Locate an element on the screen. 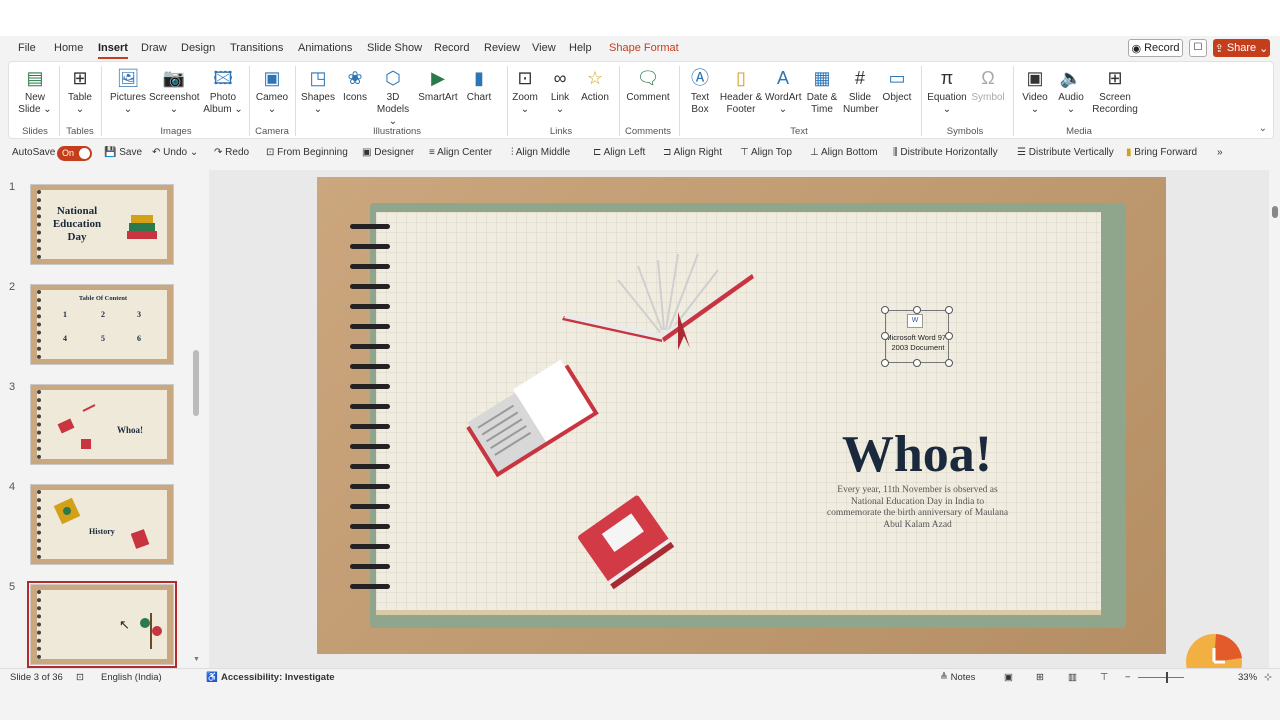 Image resolution: width=1280 pixels, height=720 pixels. object-button: ▭ Object is located at coordinates (897, 85).